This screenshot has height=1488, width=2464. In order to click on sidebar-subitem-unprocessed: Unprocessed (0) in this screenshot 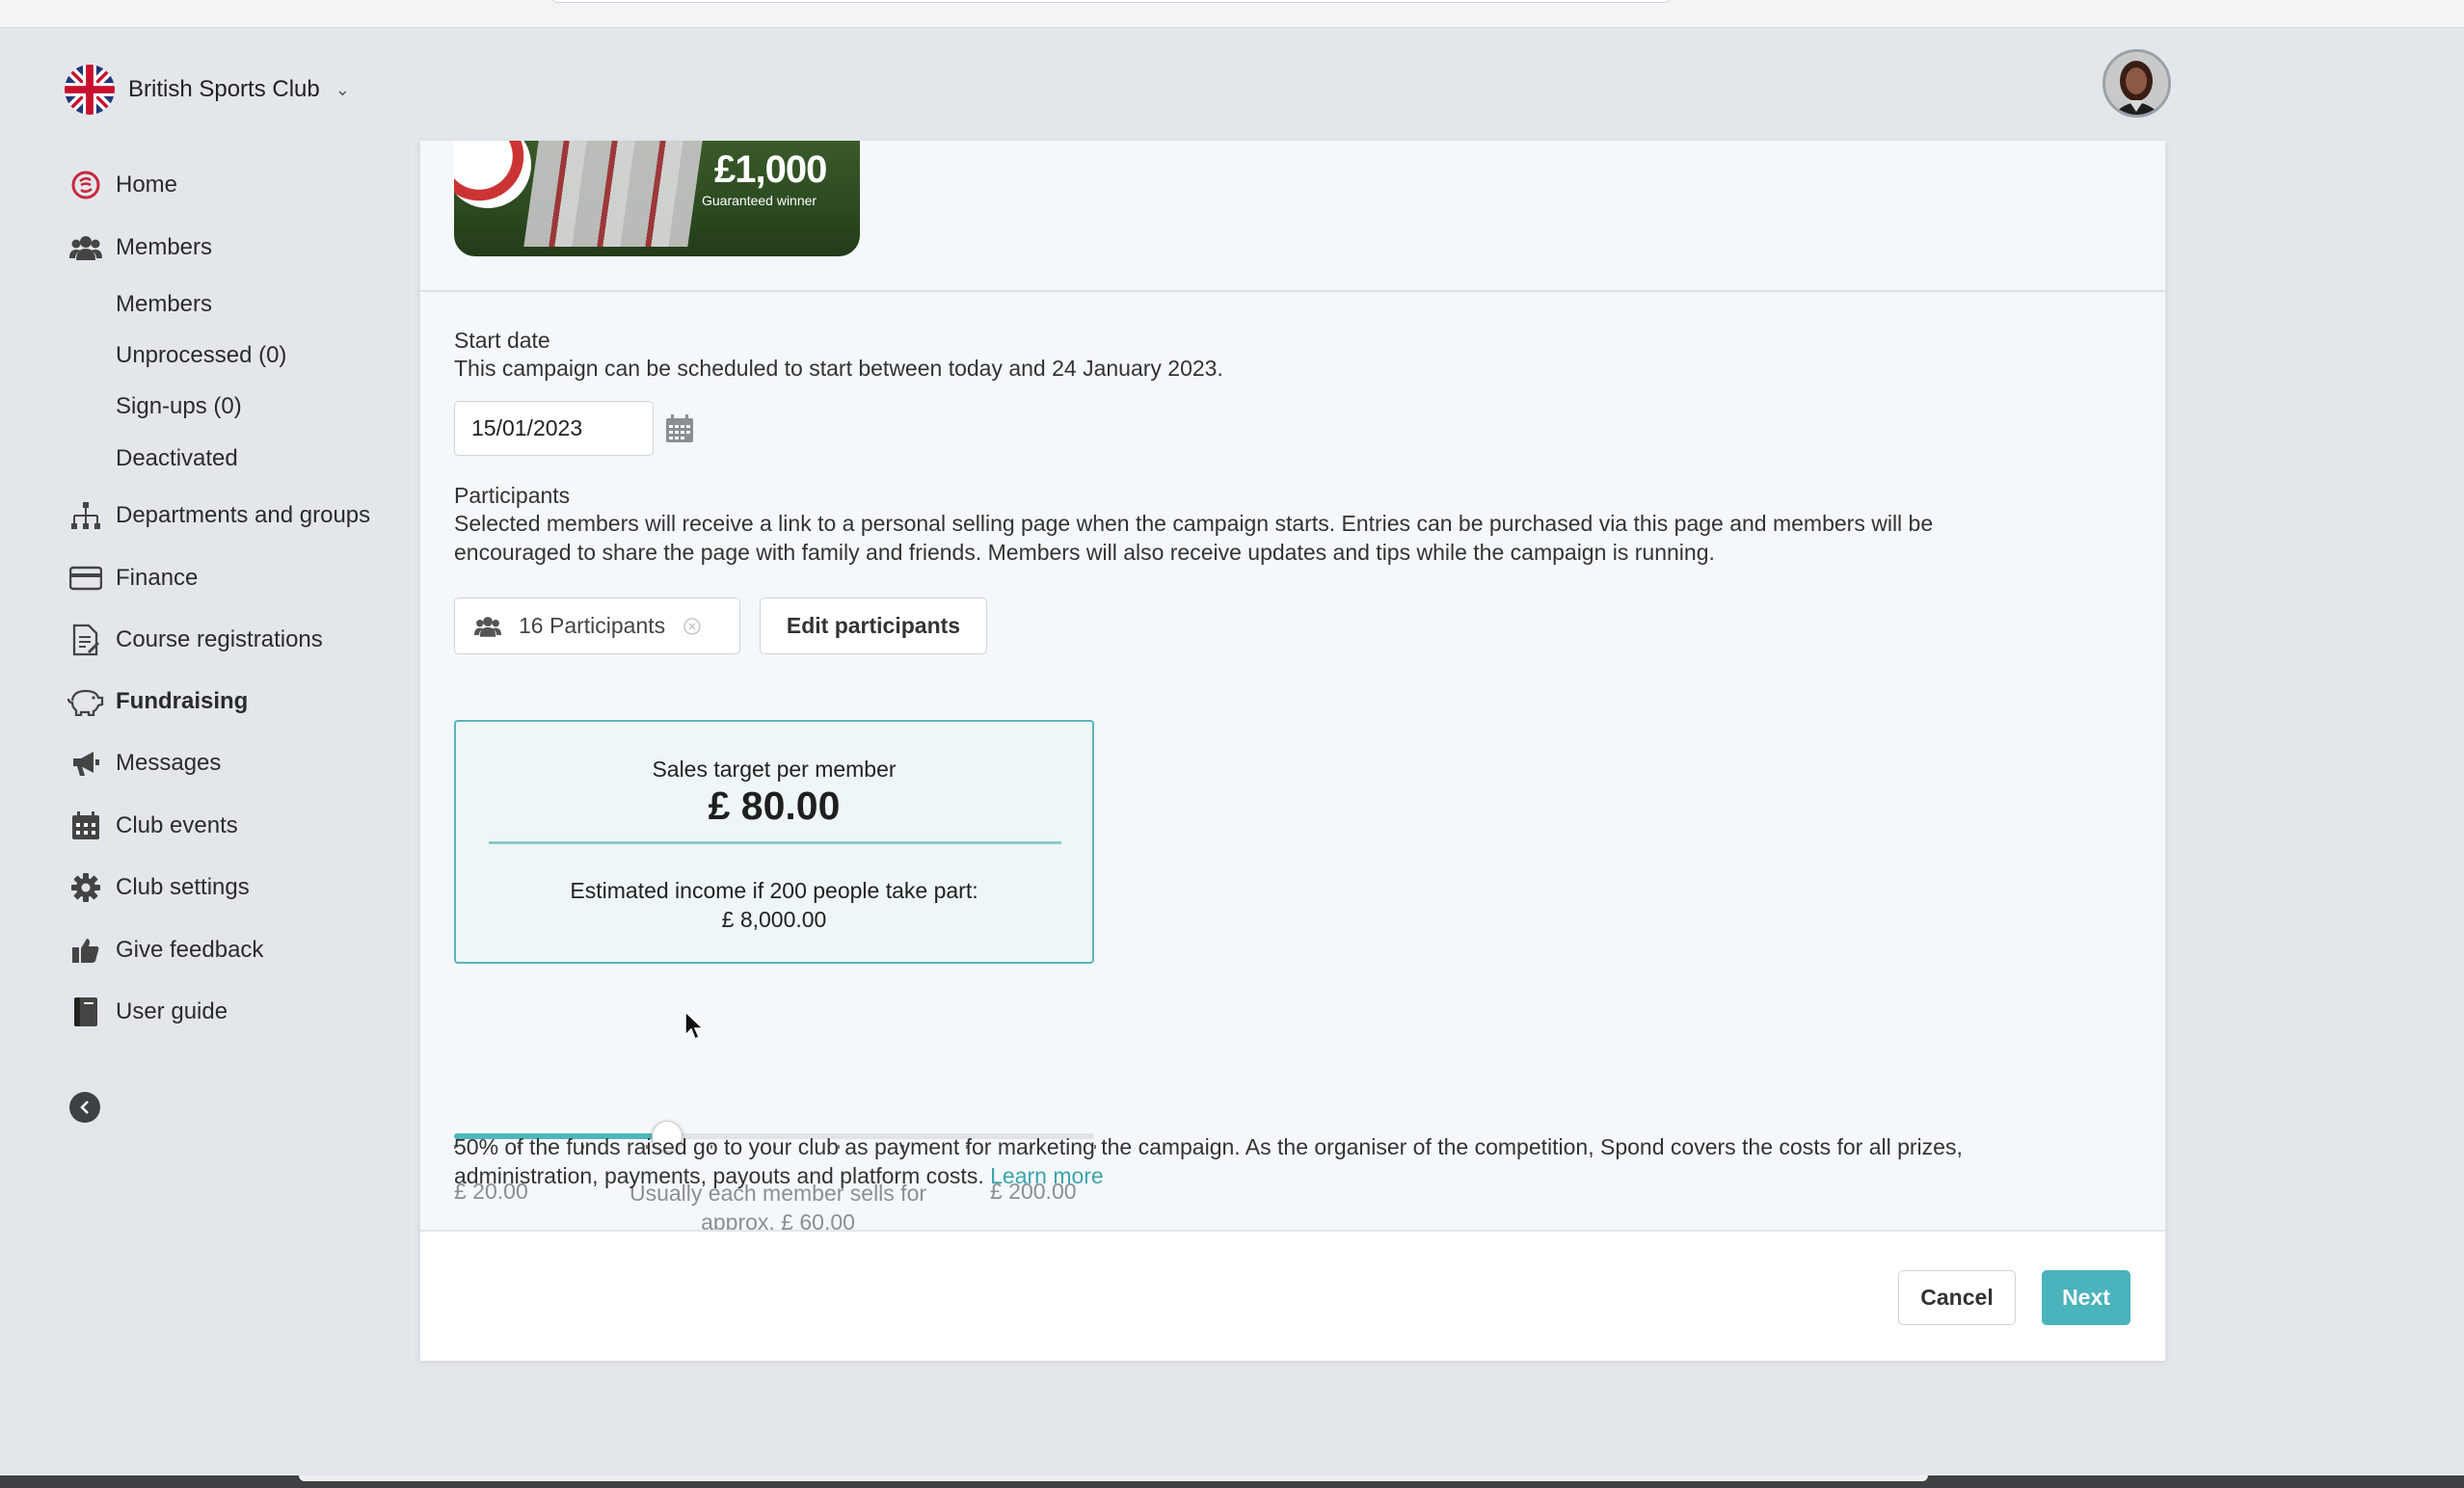, I will do `click(201, 355)`.